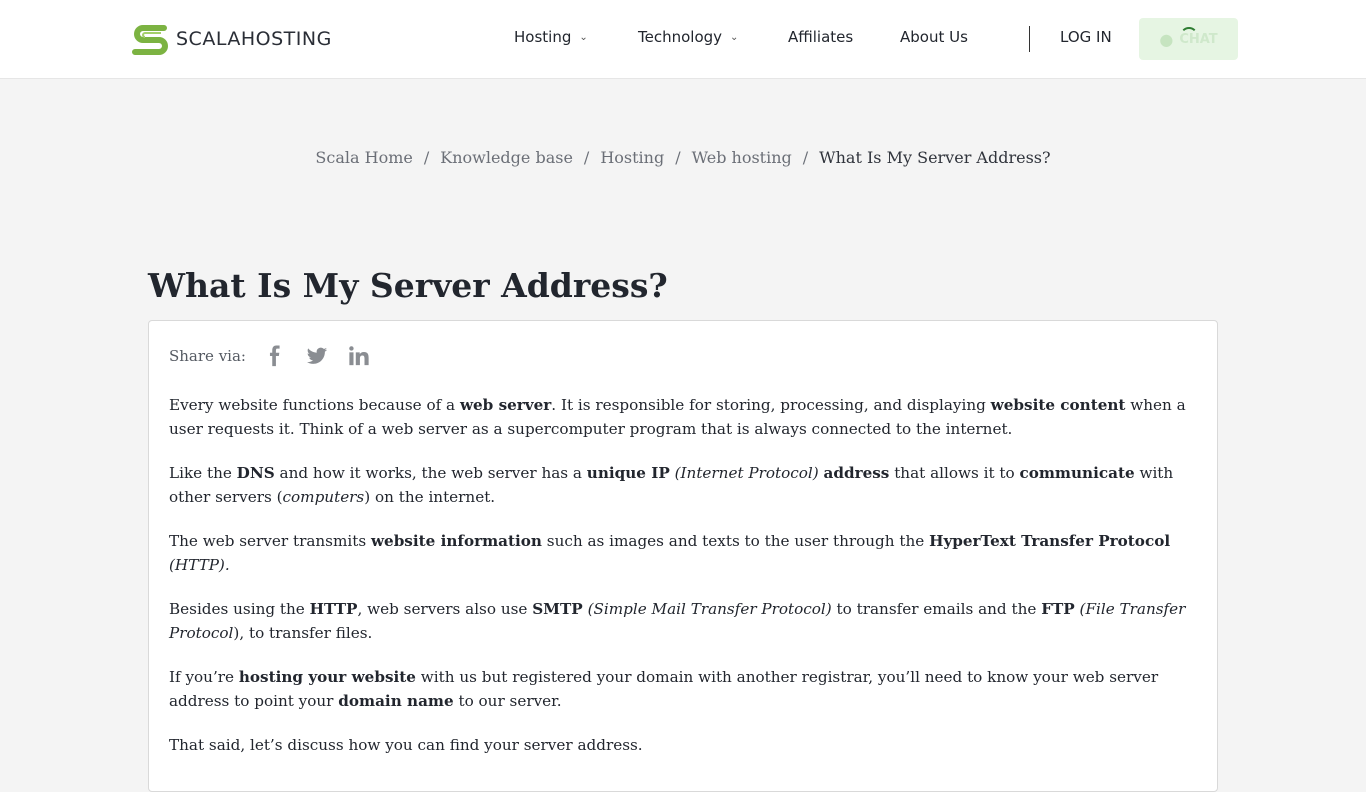 The image size is (1366, 792). What do you see at coordinates (820, 37) in the screenshot?
I see `nav-affiliates: Affiliates` at bounding box center [820, 37].